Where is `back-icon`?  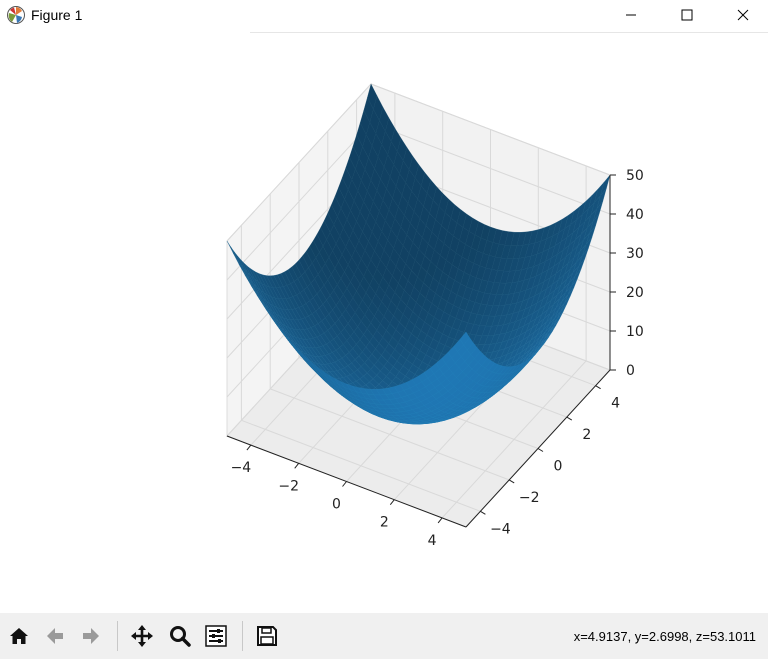
back-icon is located at coordinates (55, 636).